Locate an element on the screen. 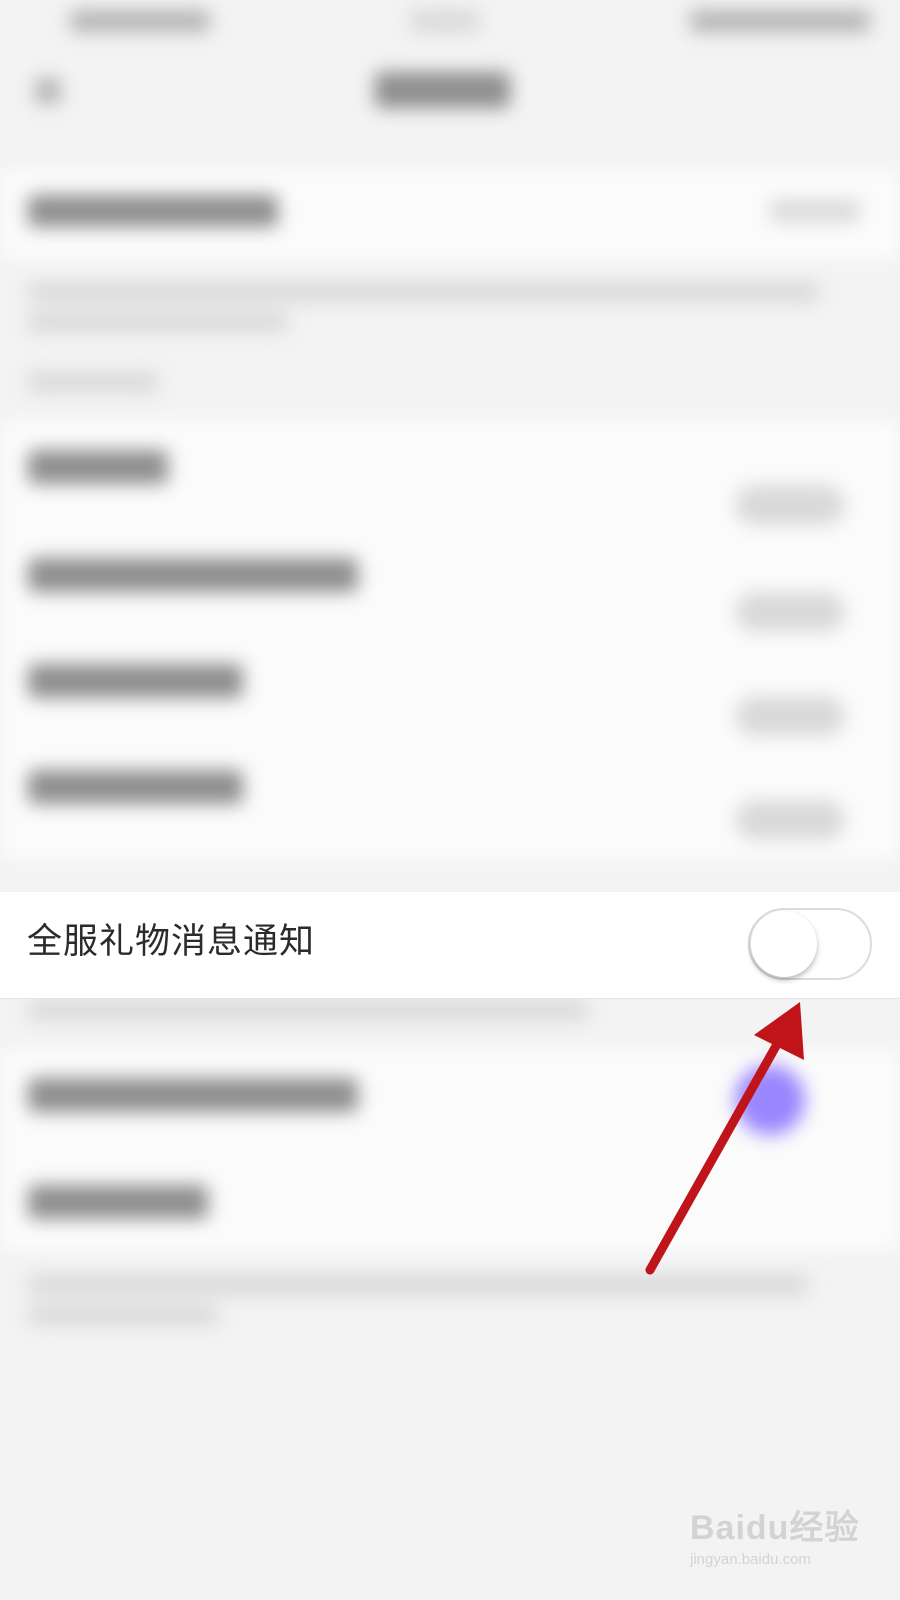 This screenshot has height=1600, width=900. baidu-watermark: Baidu经验 jingyan.baidu.com is located at coordinates (785, 1545).